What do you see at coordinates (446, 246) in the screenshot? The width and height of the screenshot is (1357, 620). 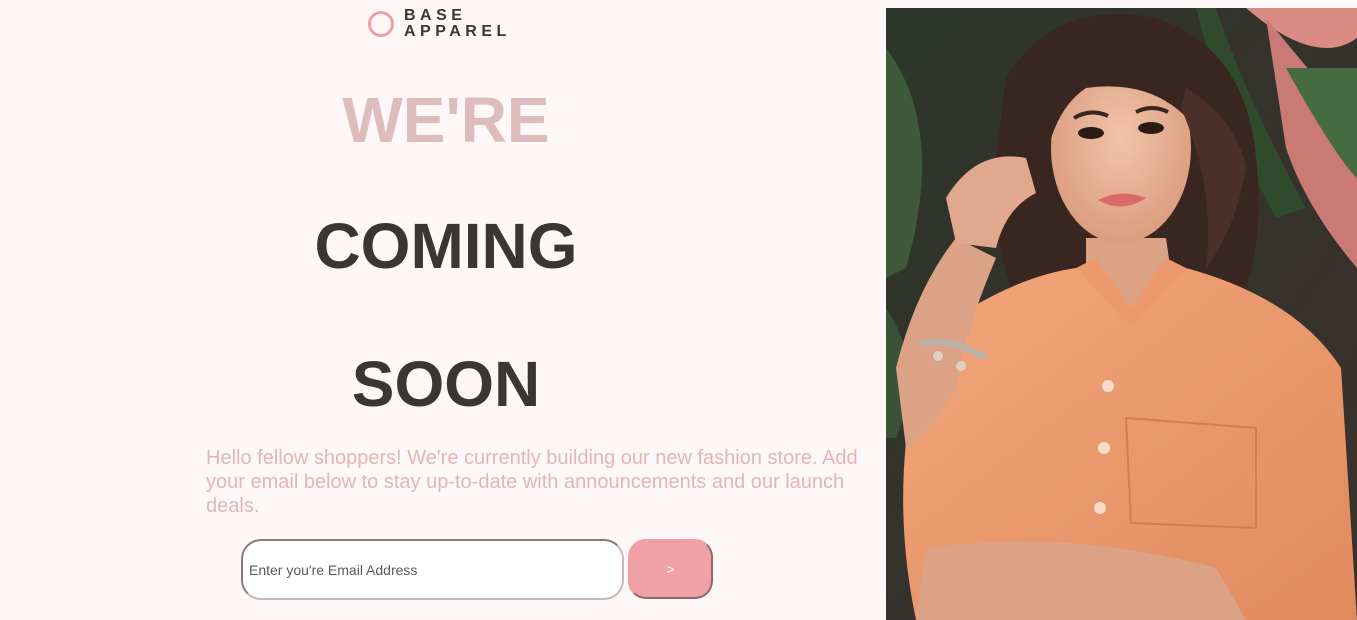 I see `headline-coming: COMING` at bounding box center [446, 246].